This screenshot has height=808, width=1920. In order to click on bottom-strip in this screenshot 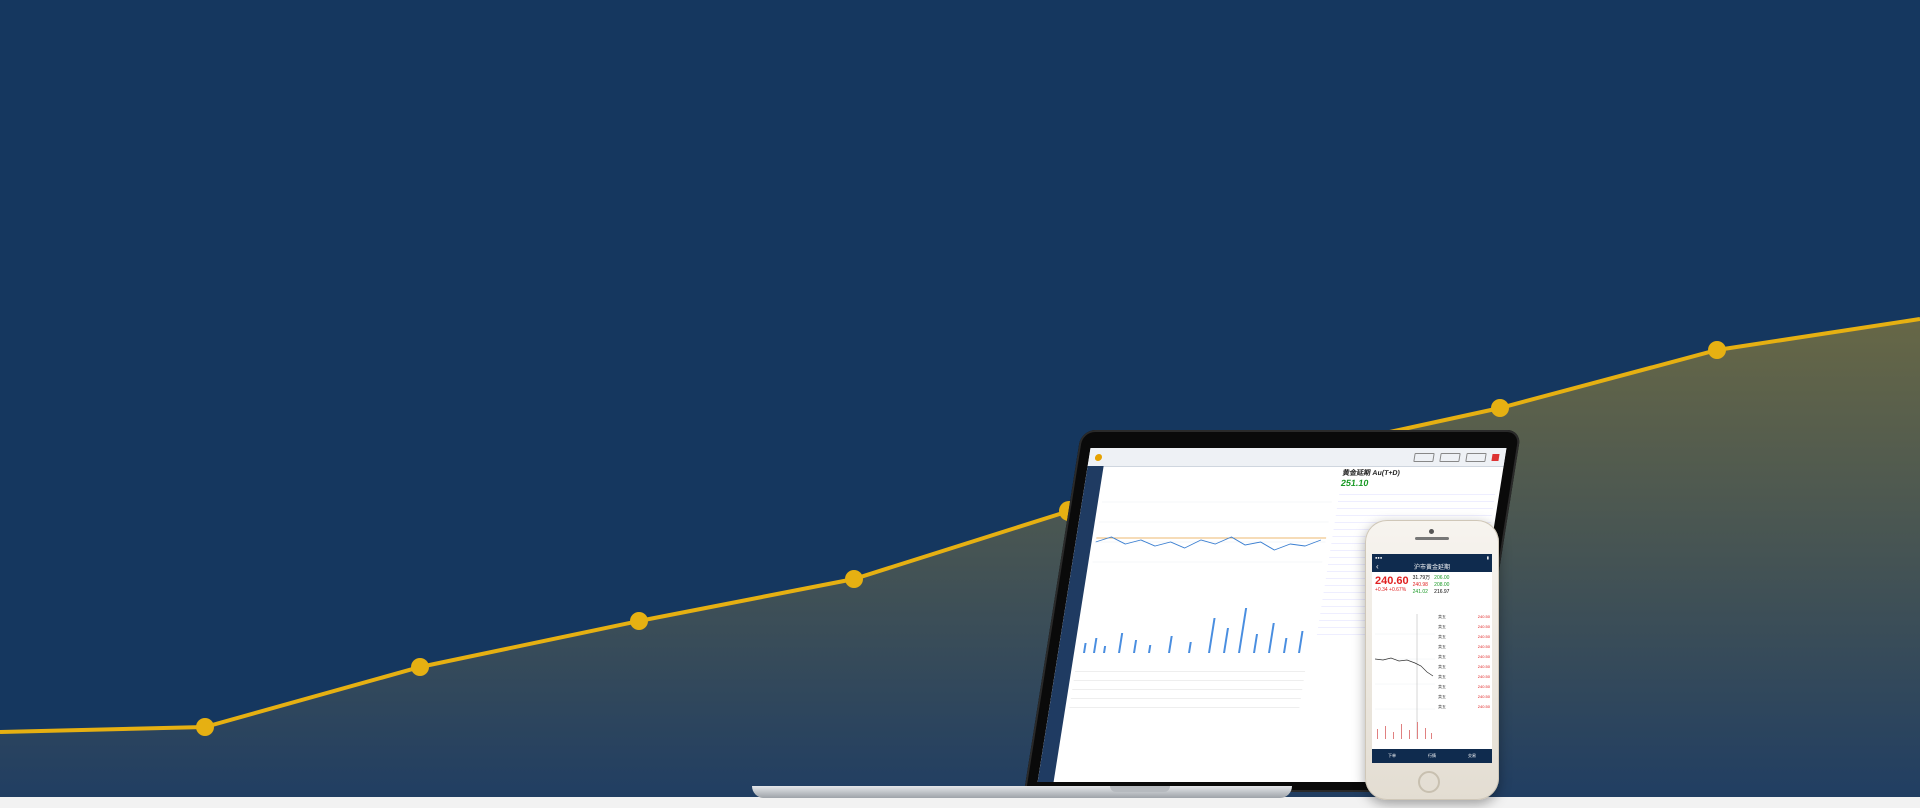, I will do `click(960, 802)`.